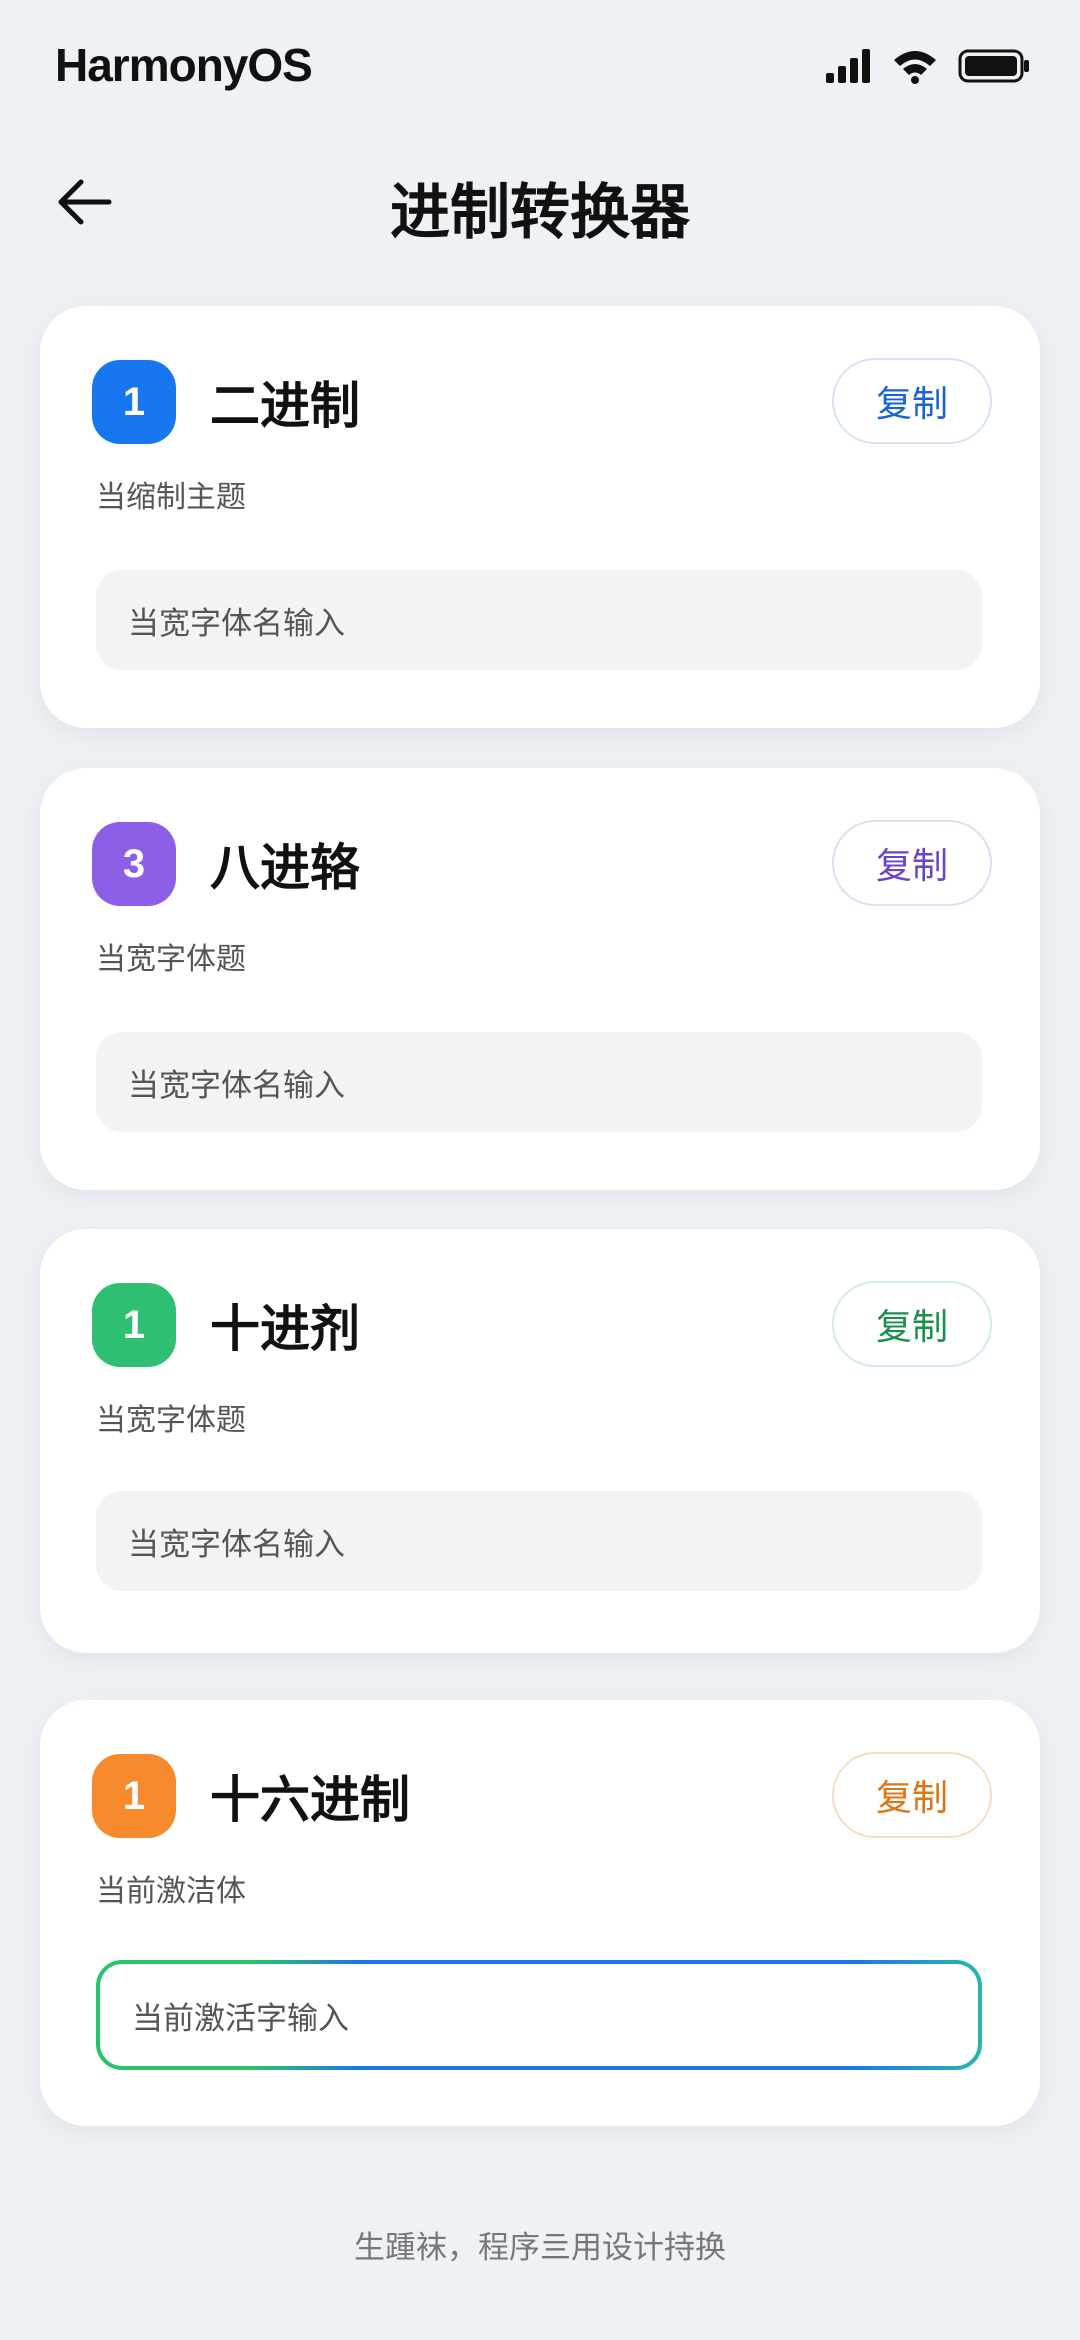  Describe the element at coordinates (539, 1541) in the screenshot. I see `decimal-input: 当宽字体名输入` at that location.